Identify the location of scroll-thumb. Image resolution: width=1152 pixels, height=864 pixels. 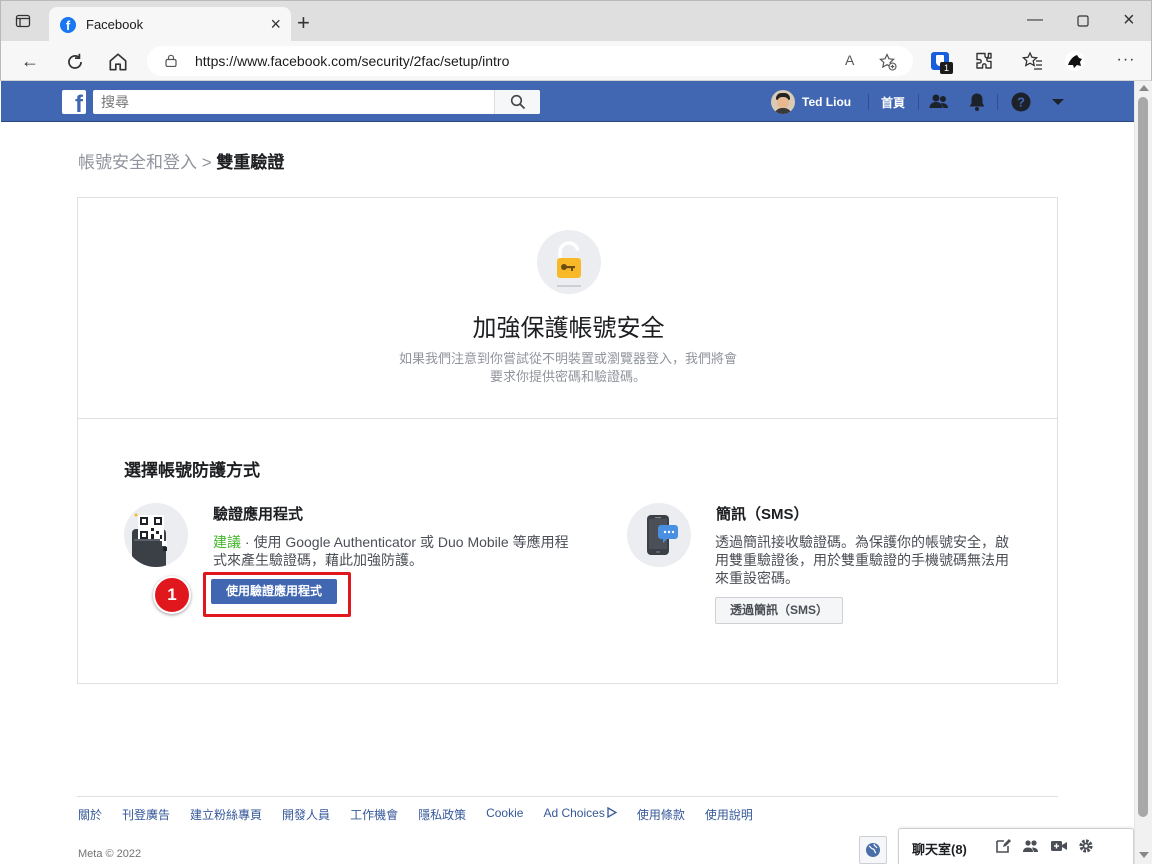
(1143, 457).